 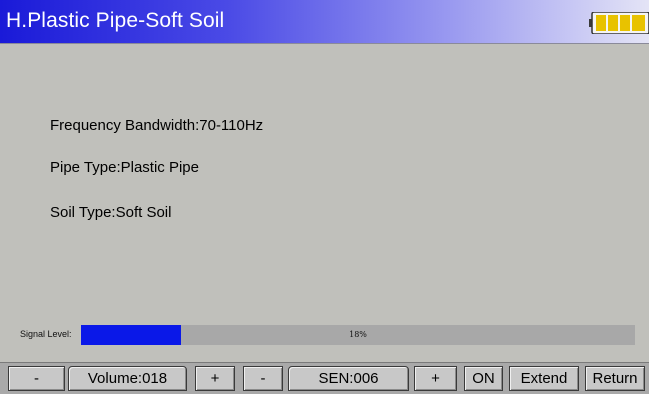 What do you see at coordinates (263, 378) in the screenshot?
I see `sensitivity-down-button: -` at bounding box center [263, 378].